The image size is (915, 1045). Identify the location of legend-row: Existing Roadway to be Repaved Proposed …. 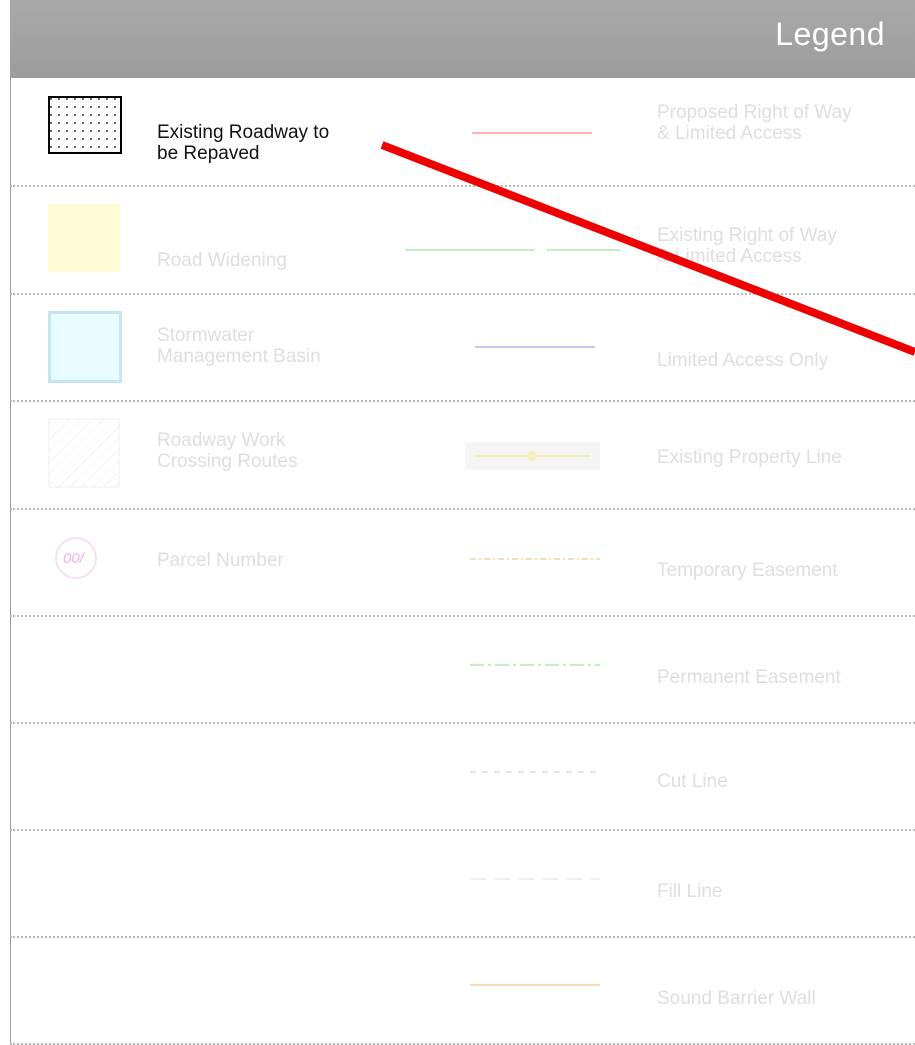
(462, 133).